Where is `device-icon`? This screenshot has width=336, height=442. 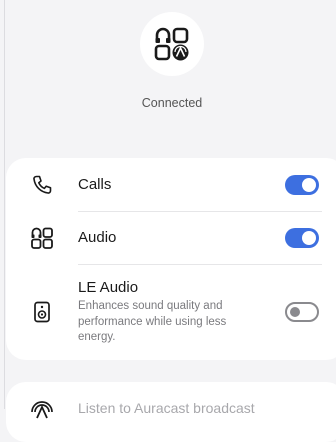 device-icon is located at coordinates (172, 44).